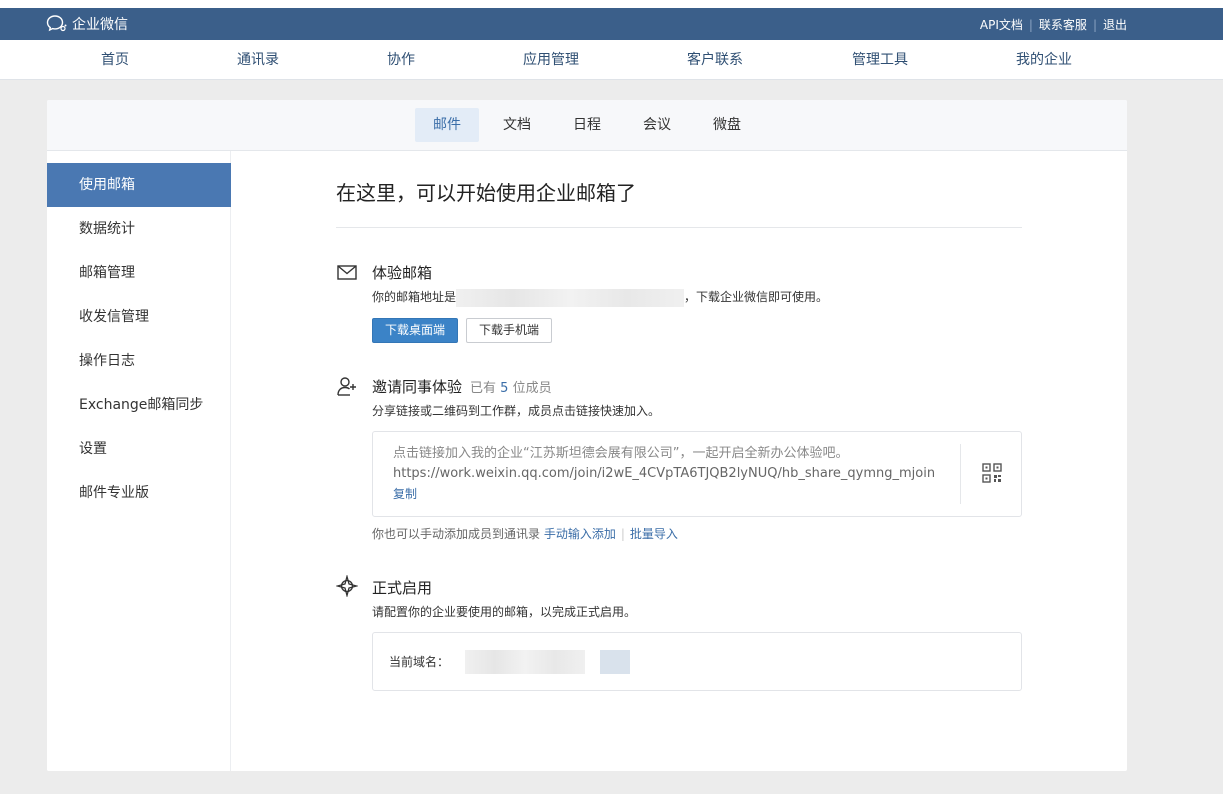 The image size is (1223, 794). I want to click on logo: 企业微信, so click(87, 24).